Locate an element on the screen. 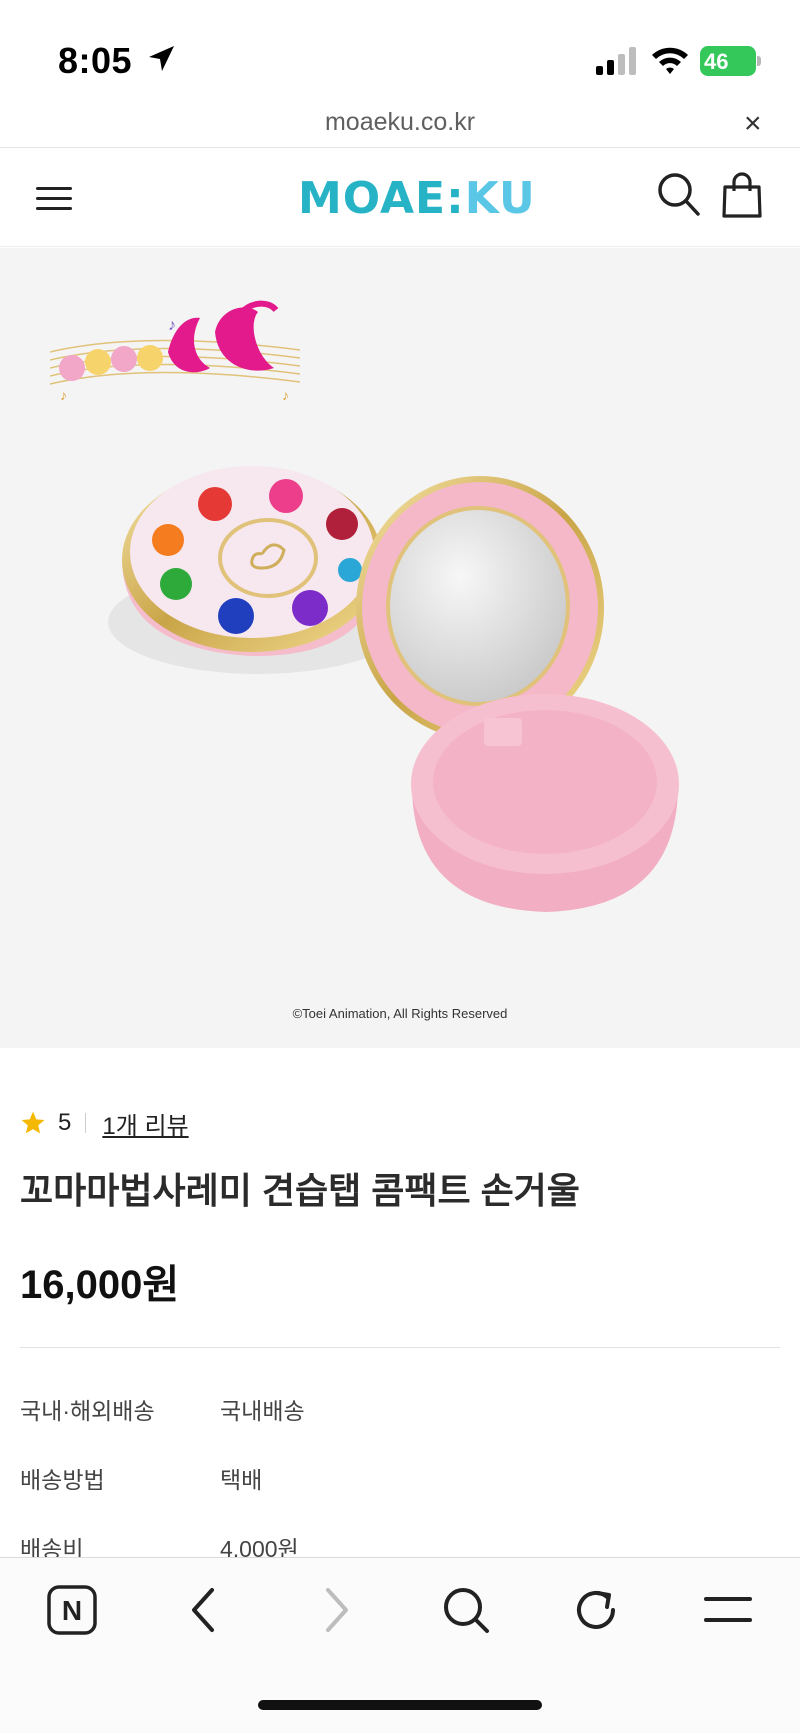 Image resolution: width=800 pixels, height=1733 pixels. tab-menu-icon is located at coordinates (728, 1609).